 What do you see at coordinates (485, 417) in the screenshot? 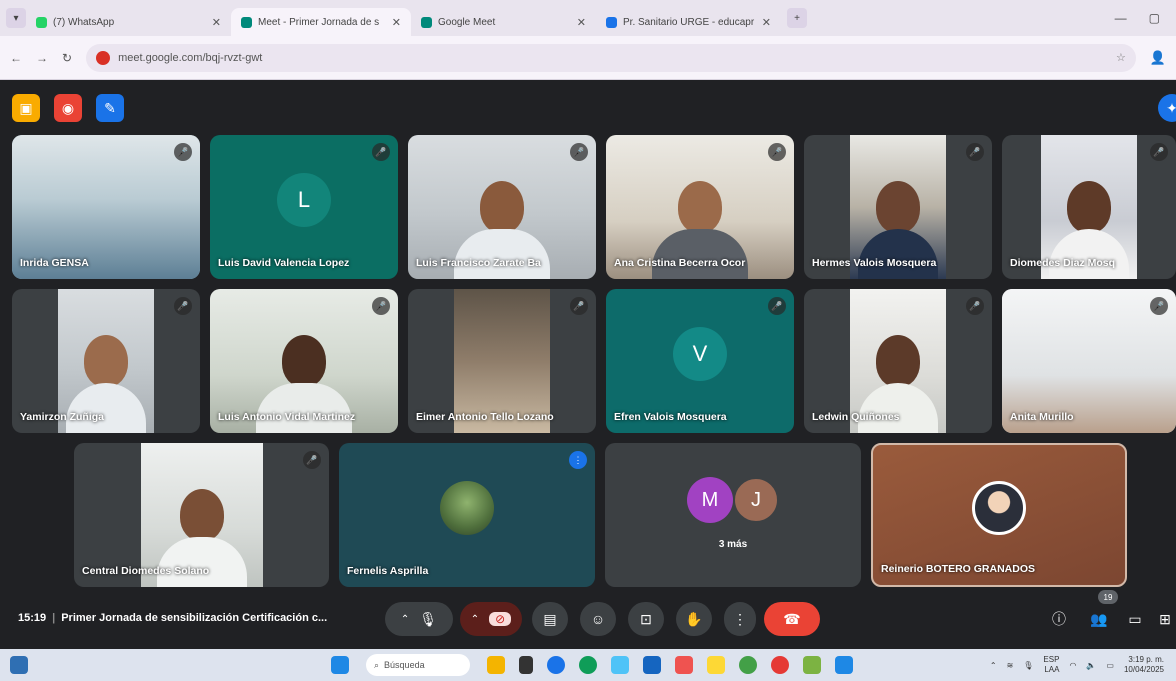
I see `participant-name: Eimer Antonio Tello Lozano` at bounding box center [485, 417].